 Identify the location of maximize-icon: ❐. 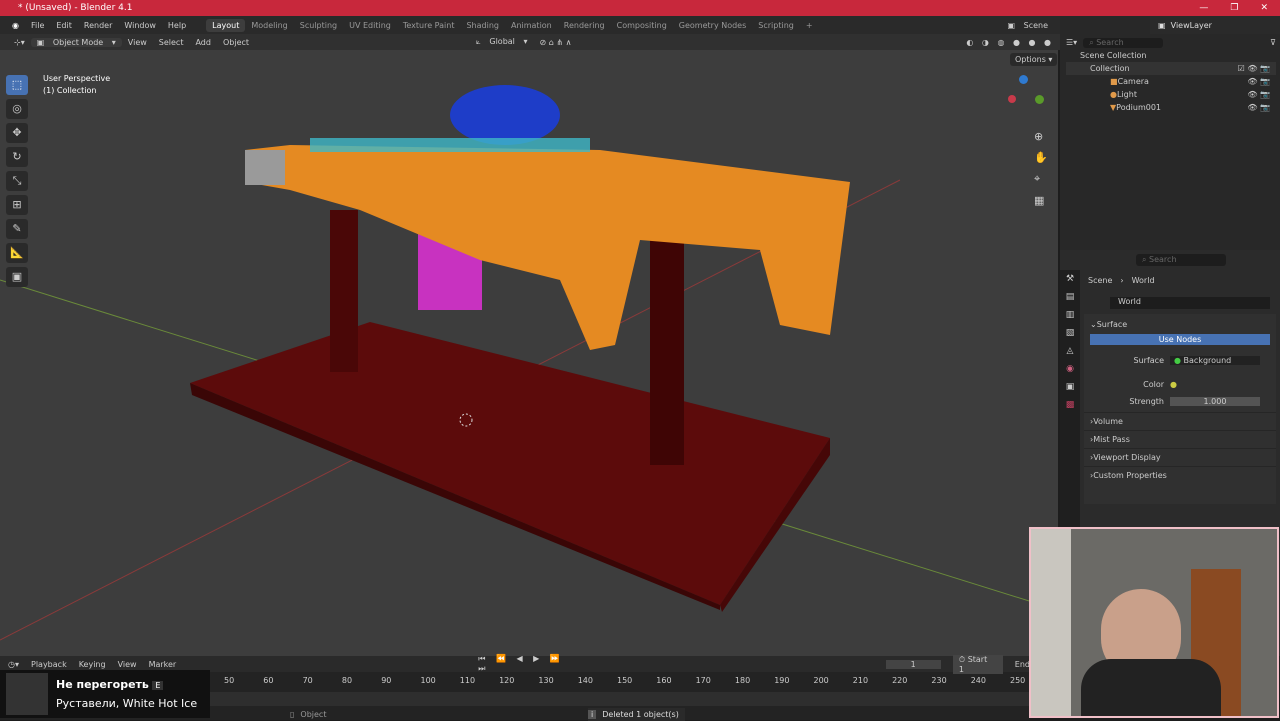
(1234, 8).